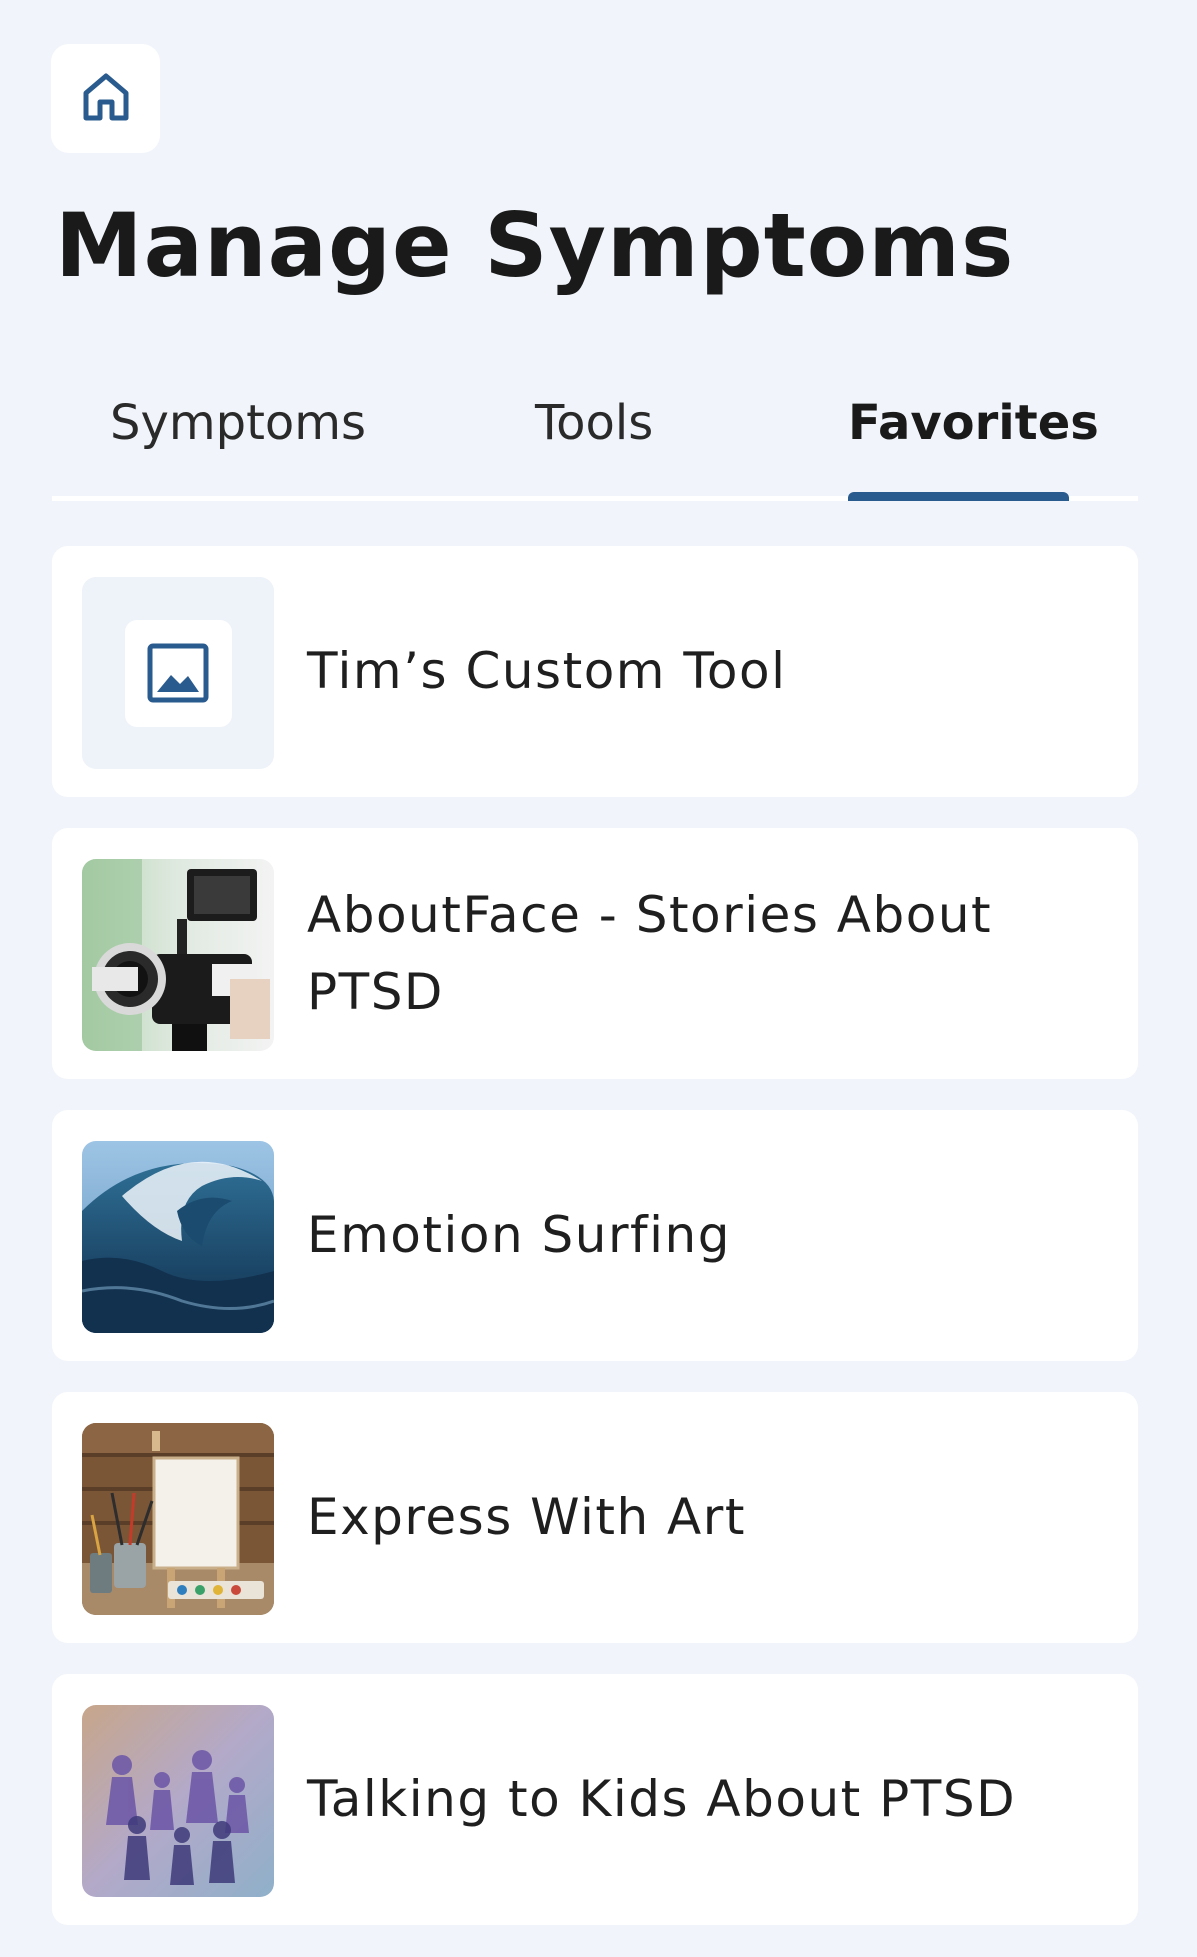 The image size is (1197, 1957). I want to click on video-camera-photo, so click(178, 955).